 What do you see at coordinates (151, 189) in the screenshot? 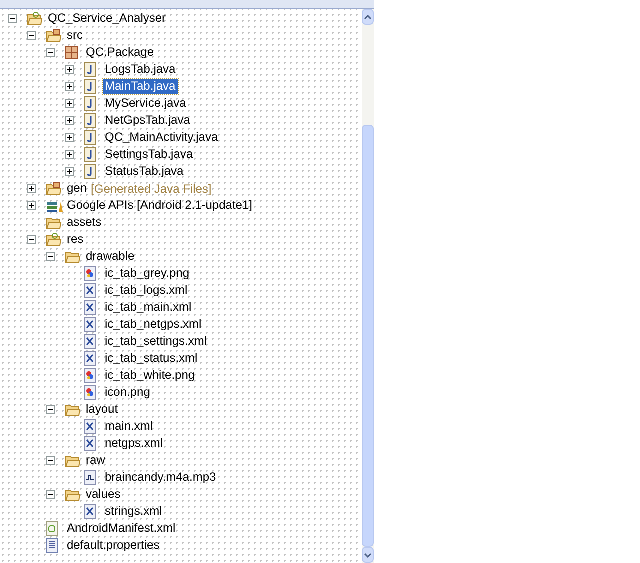
I see `tree-item-decoration: [Generated Java Files]` at bounding box center [151, 189].